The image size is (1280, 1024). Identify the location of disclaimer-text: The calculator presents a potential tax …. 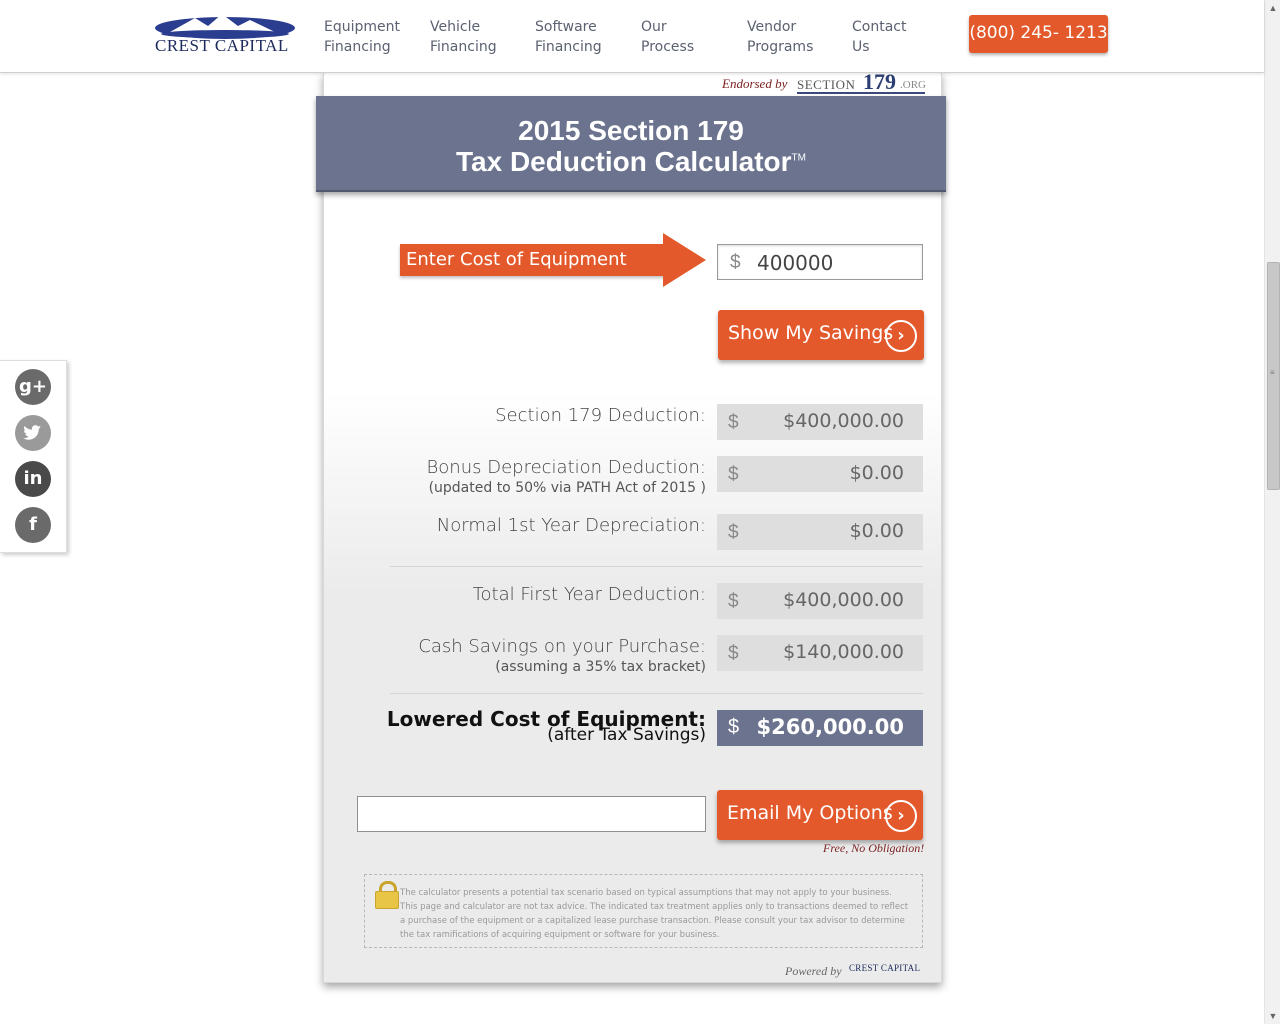
(654, 914).